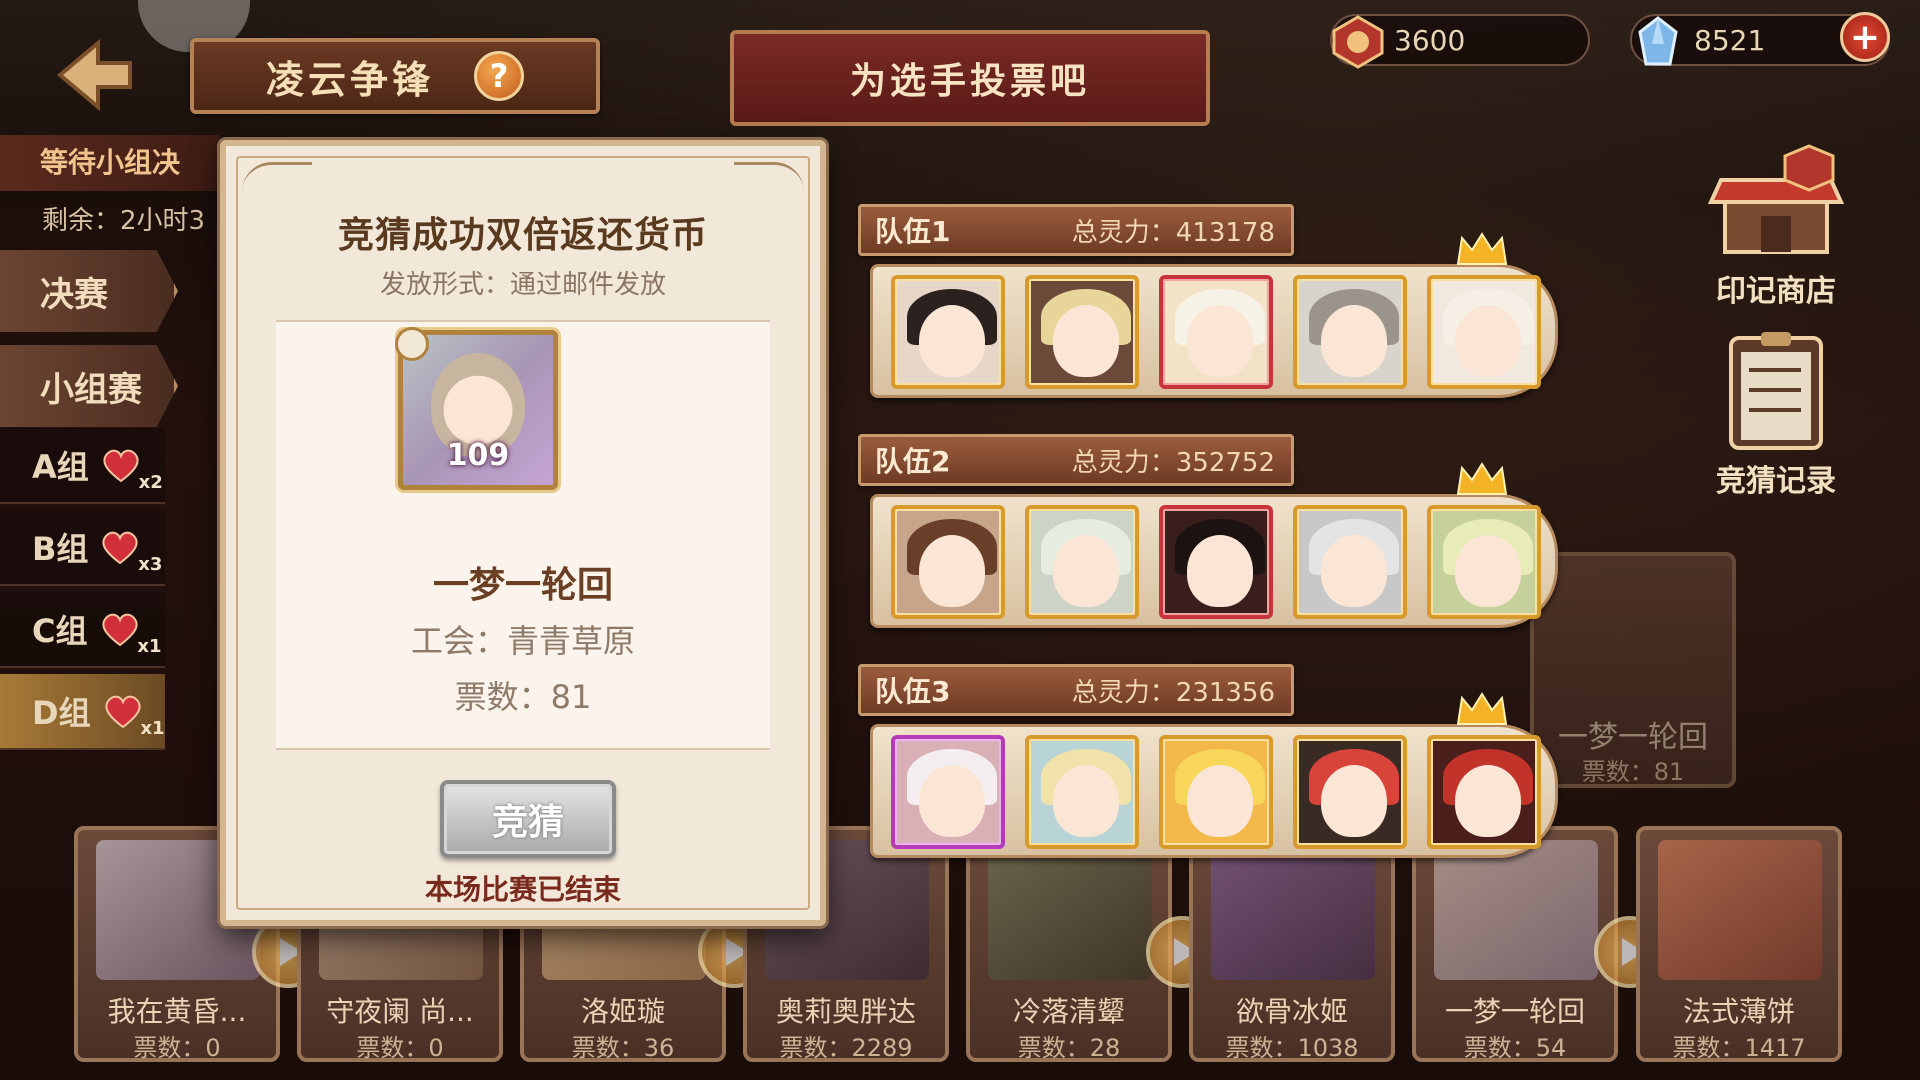 This screenshot has height=1080, width=1920. Describe the element at coordinates (969, 81) in the screenshot. I see `vote-banner-text: 为选手投票吧` at that location.